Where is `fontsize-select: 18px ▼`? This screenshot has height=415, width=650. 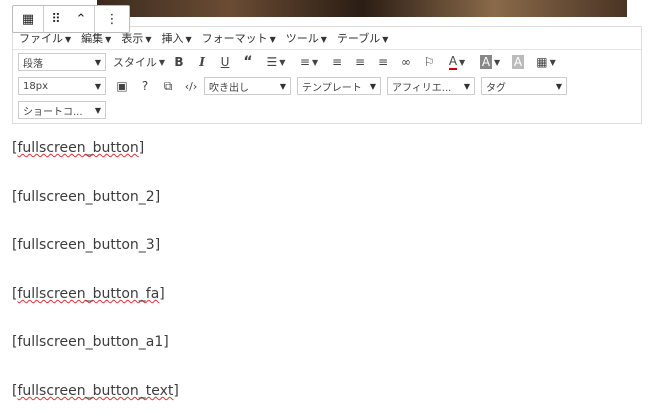
fontsize-select: 18px ▼ is located at coordinates (62, 86).